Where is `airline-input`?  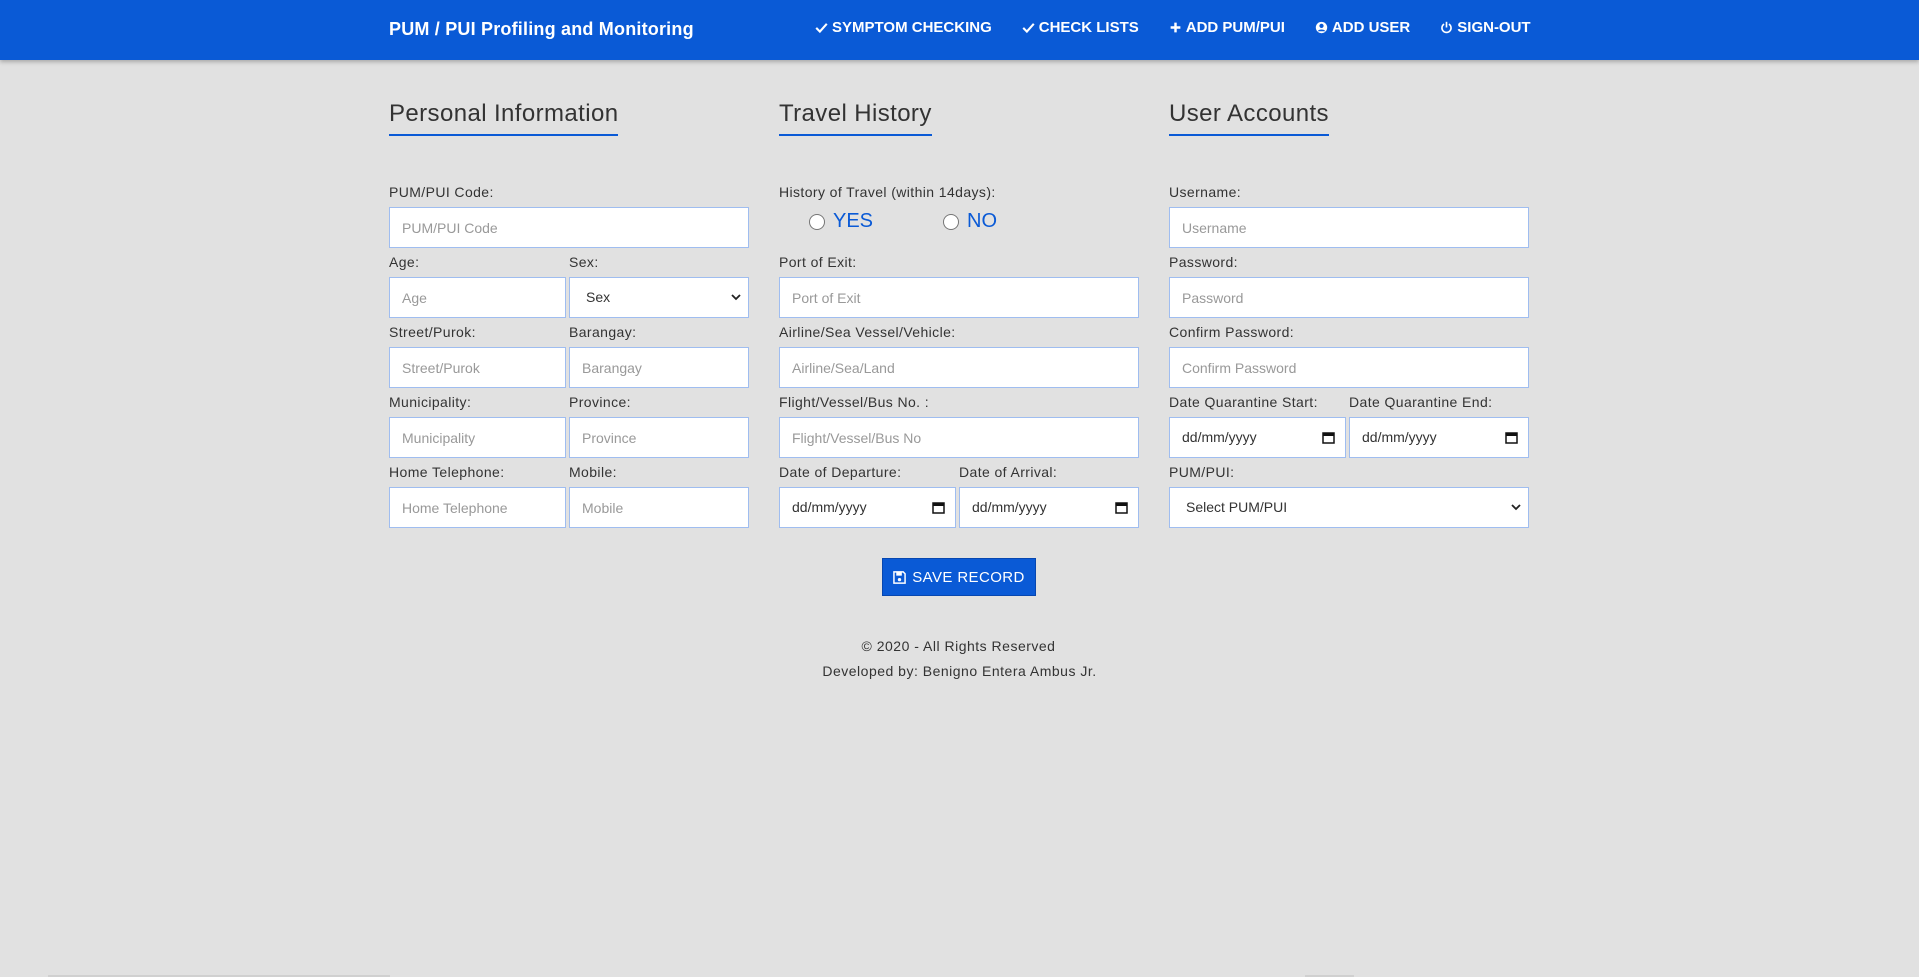 airline-input is located at coordinates (959, 367).